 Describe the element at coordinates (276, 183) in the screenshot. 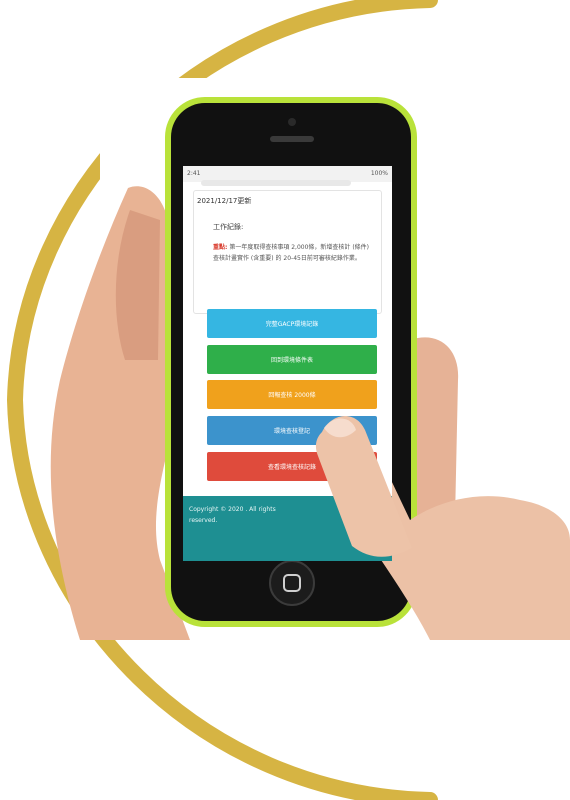

I see `url-bar` at that location.